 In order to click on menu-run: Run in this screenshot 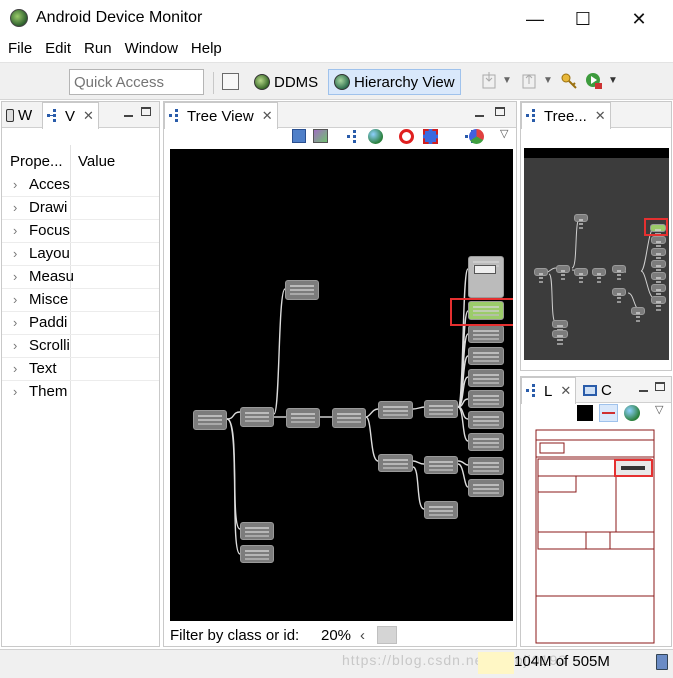, I will do `click(98, 50)`.